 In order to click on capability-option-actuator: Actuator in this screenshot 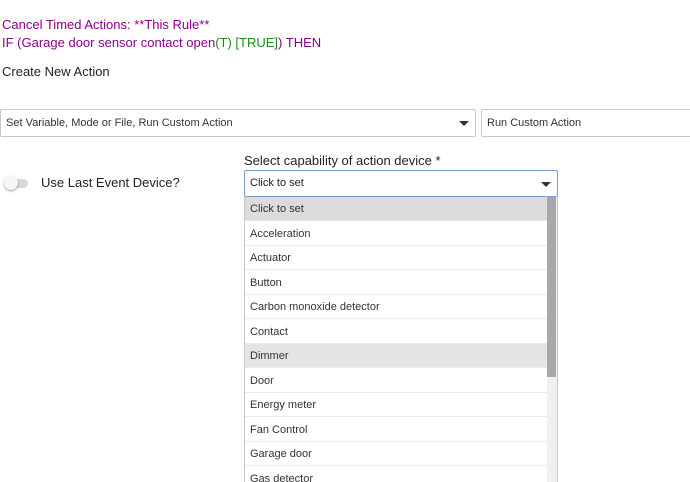, I will do `click(396, 258)`.